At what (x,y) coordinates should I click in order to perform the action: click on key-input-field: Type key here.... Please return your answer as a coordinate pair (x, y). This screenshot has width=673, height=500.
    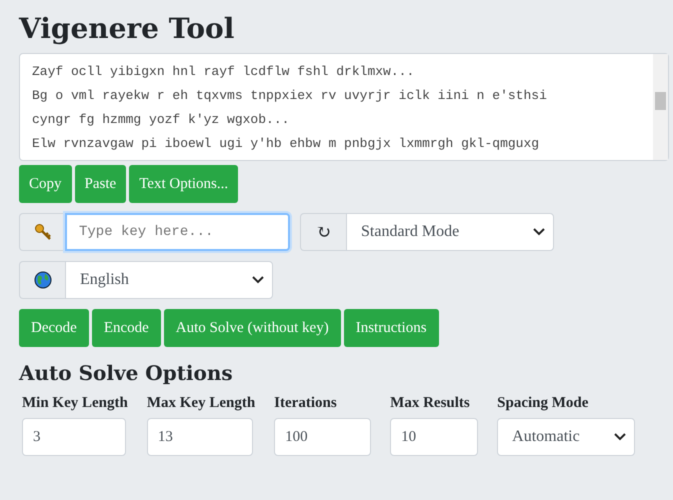
    Looking at the image, I should click on (177, 232).